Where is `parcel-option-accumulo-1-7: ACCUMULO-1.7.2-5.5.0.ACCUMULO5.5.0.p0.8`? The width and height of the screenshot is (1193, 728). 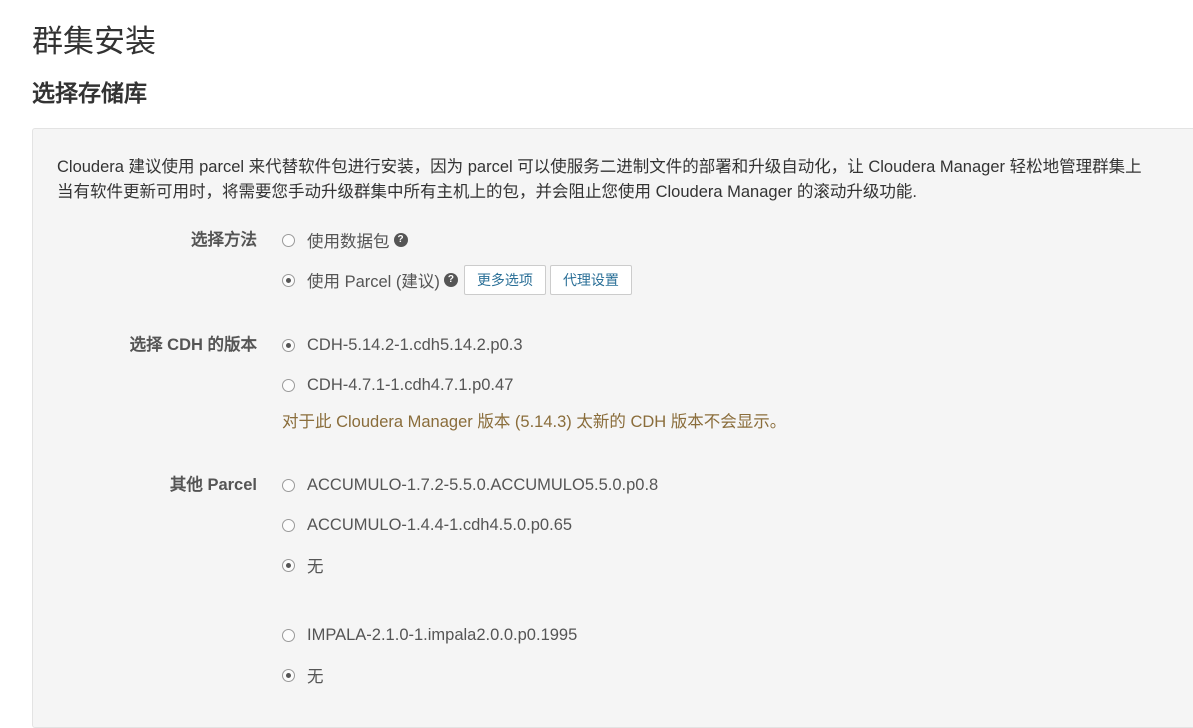
parcel-option-accumulo-1-7: ACCUMULO-1.7.2-5.5.0.ACCUMULO5.5.0.p0.8 is located at coordinates (470, 485).